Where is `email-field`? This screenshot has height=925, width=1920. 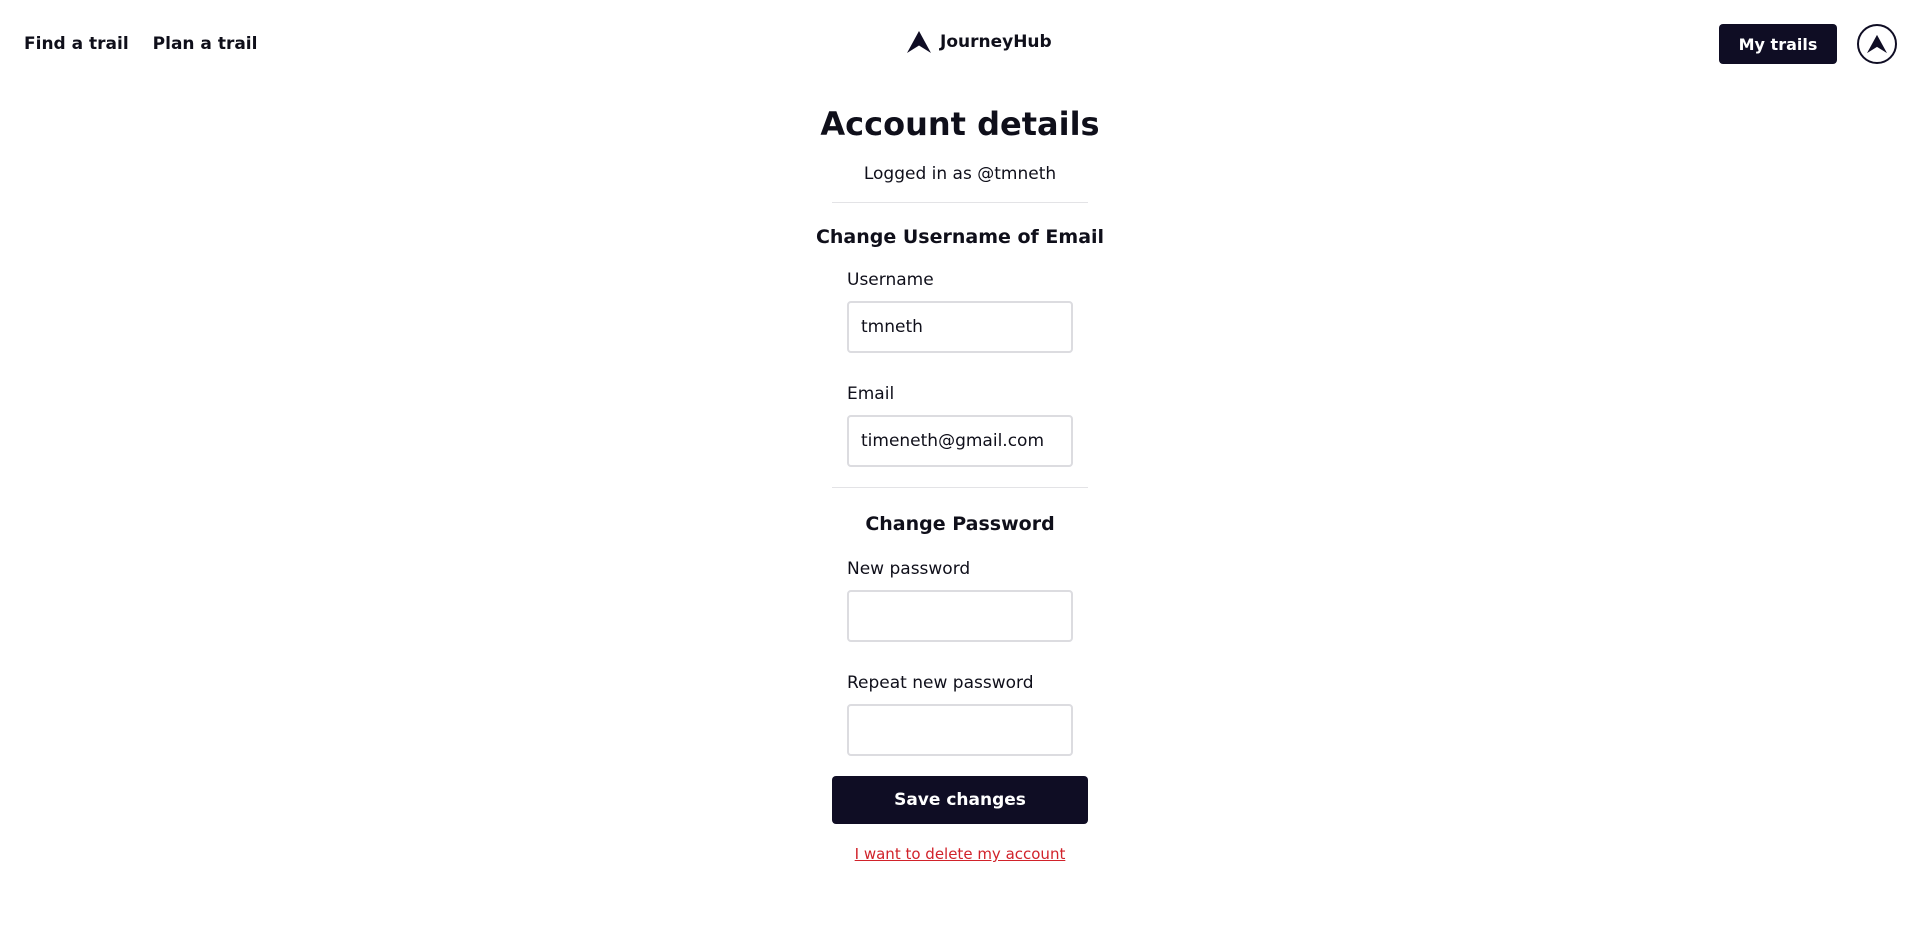
email-field is located at coordinates (960, 441).